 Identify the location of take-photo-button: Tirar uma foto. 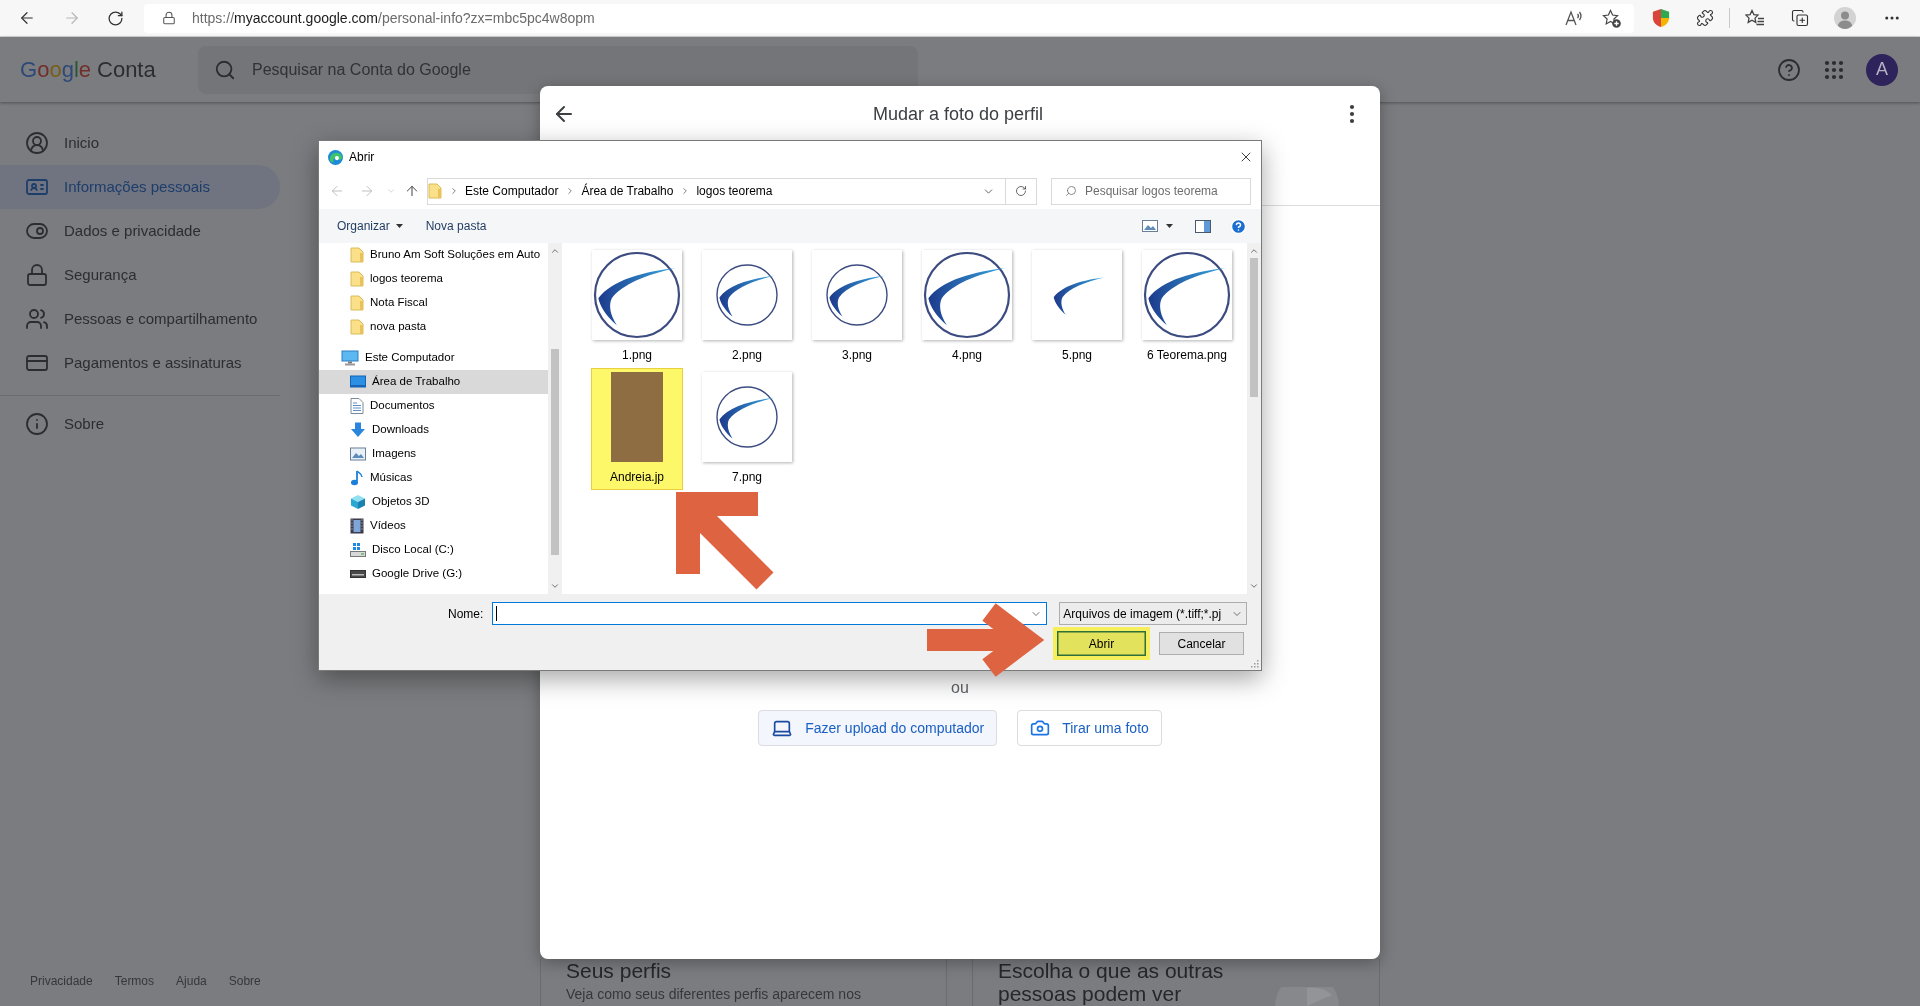
(1089, 728).